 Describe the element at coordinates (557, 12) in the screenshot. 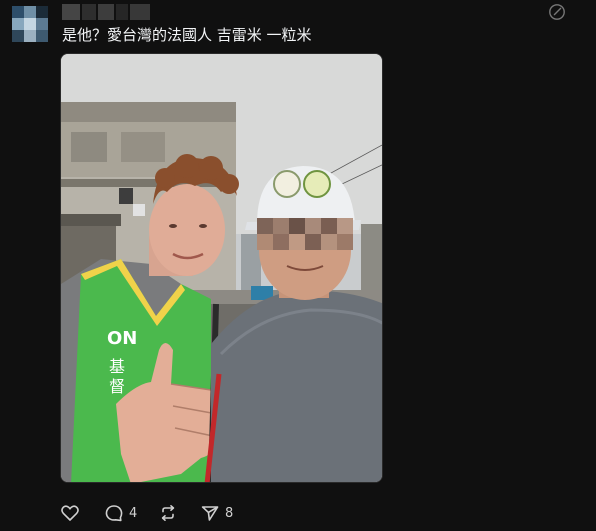

I see `edit-icon` at that location.